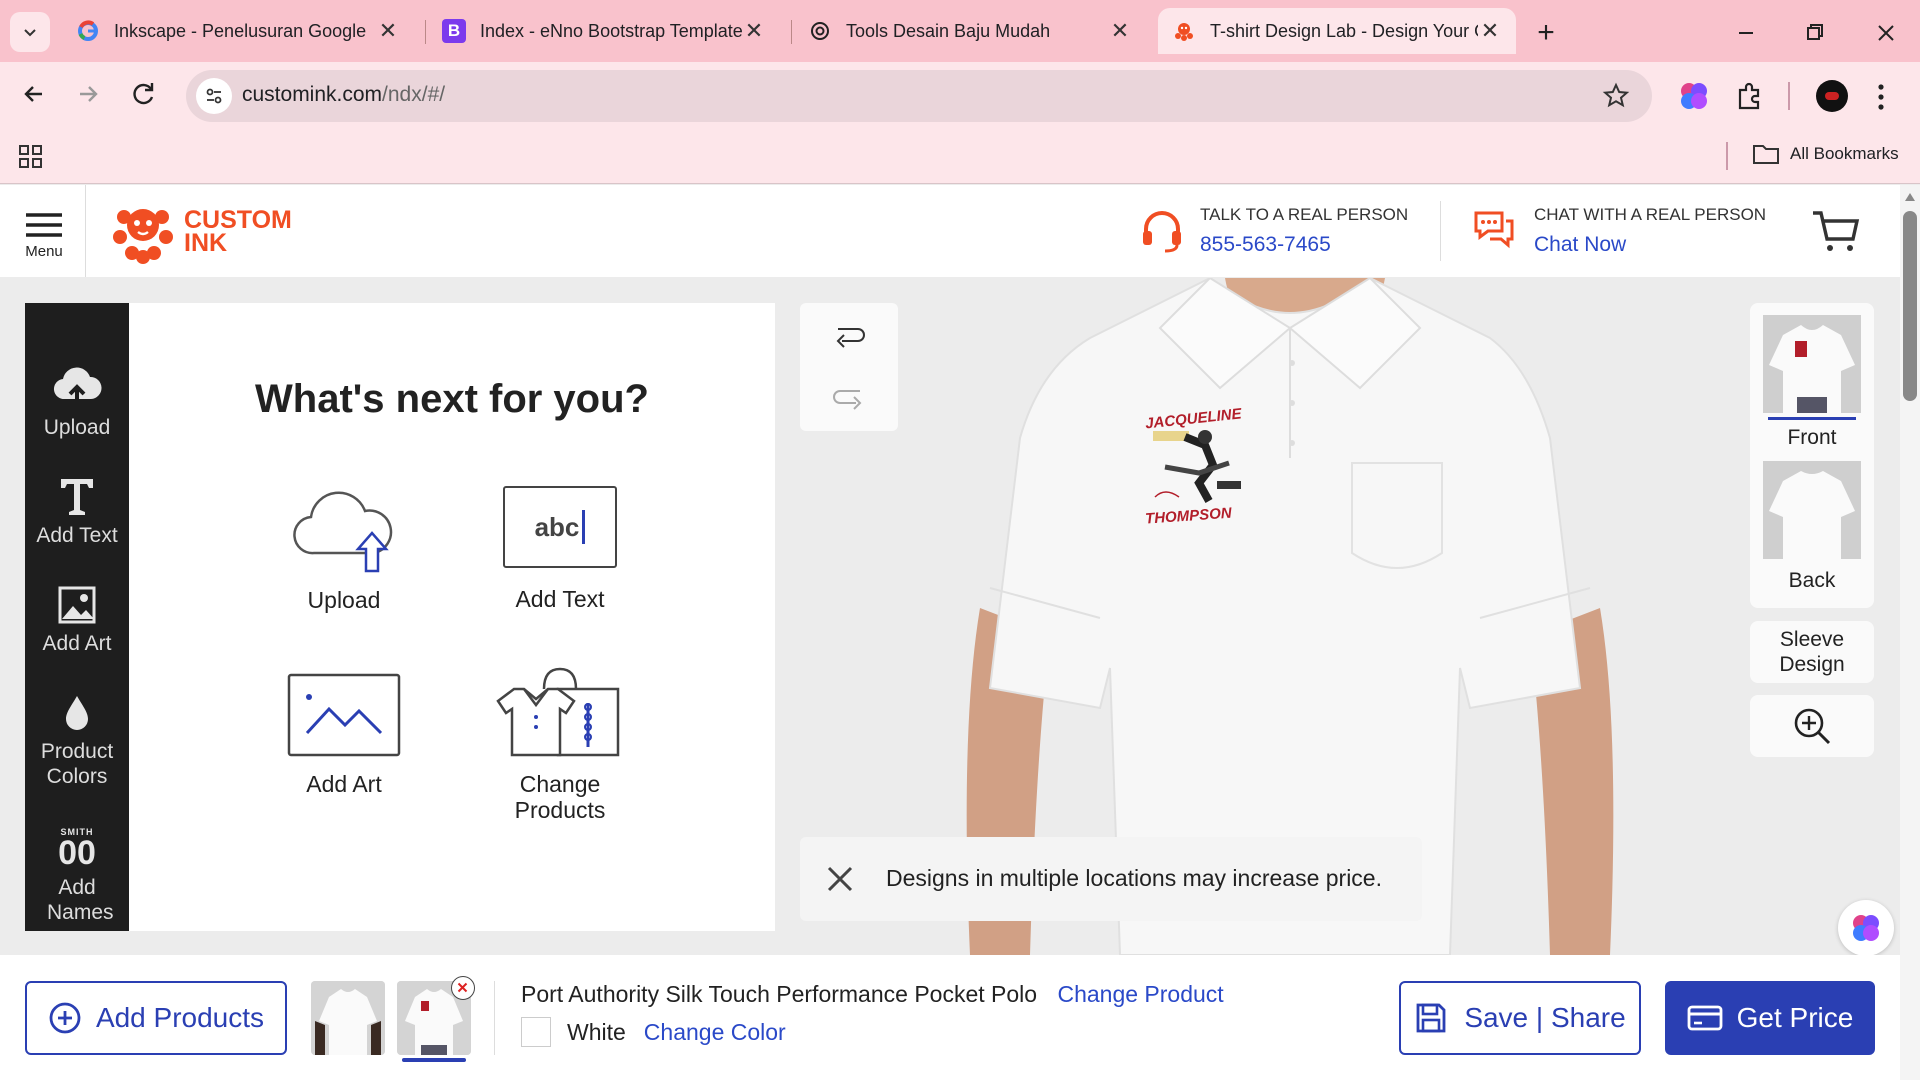 The image size is (1920, 1080). I want to click on new-tab-button: +, so click(1546, 34).